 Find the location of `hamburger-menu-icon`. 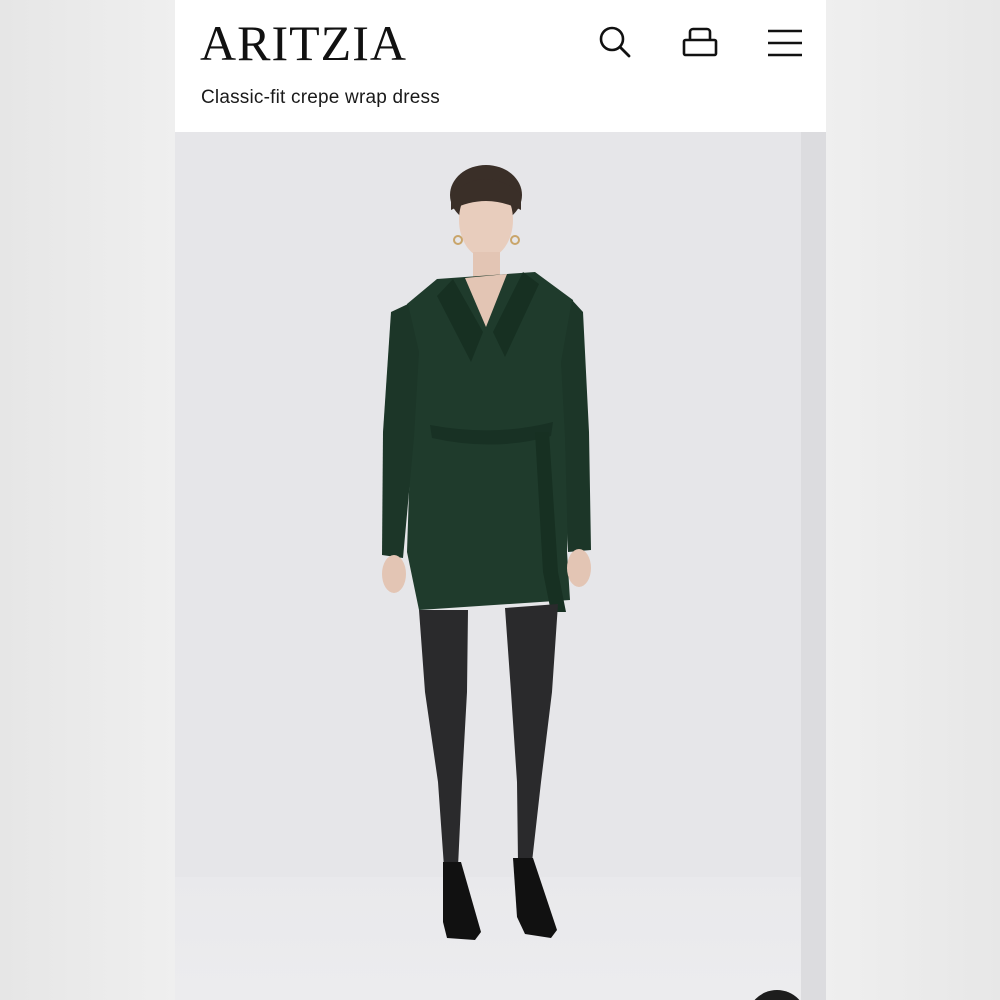

hamburger-menu-icon is located at coordinates (785, 42).